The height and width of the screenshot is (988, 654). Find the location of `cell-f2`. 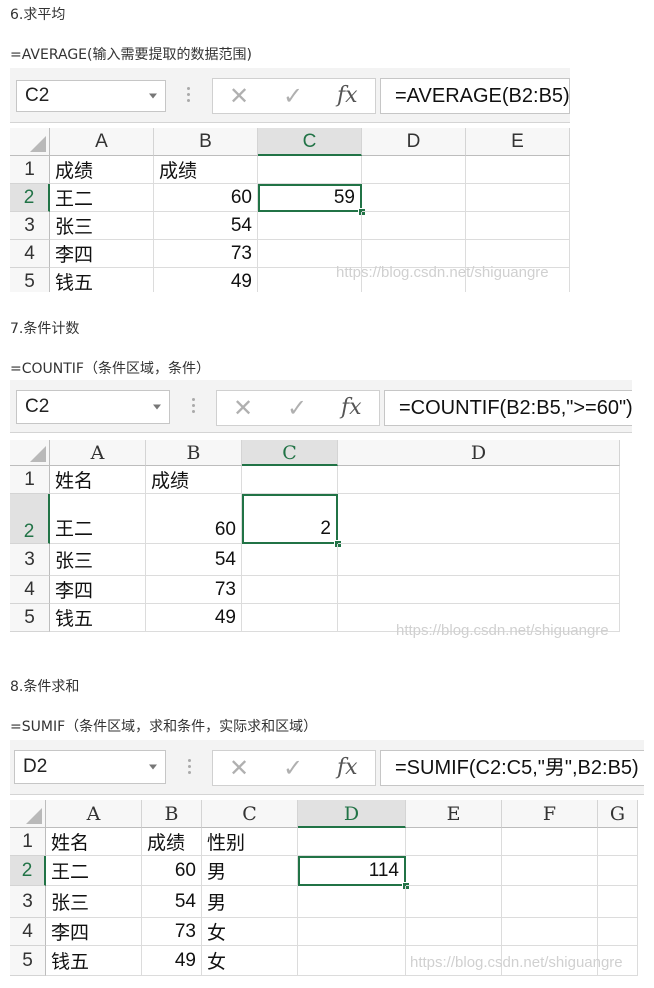

cell-f2 is located at coordinates (550, 871).